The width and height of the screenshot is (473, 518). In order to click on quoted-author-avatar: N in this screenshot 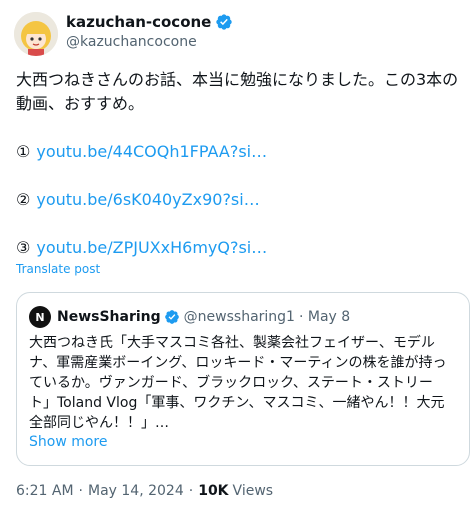, I will do `click(40, 317)`.